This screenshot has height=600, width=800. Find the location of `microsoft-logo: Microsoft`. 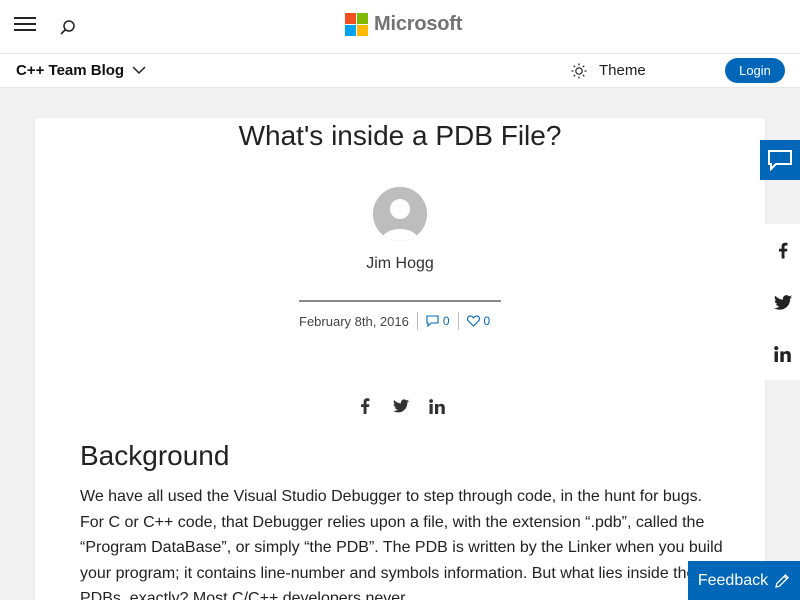

microsoft-logo: Microsoft is located at coordinates (403, 24).